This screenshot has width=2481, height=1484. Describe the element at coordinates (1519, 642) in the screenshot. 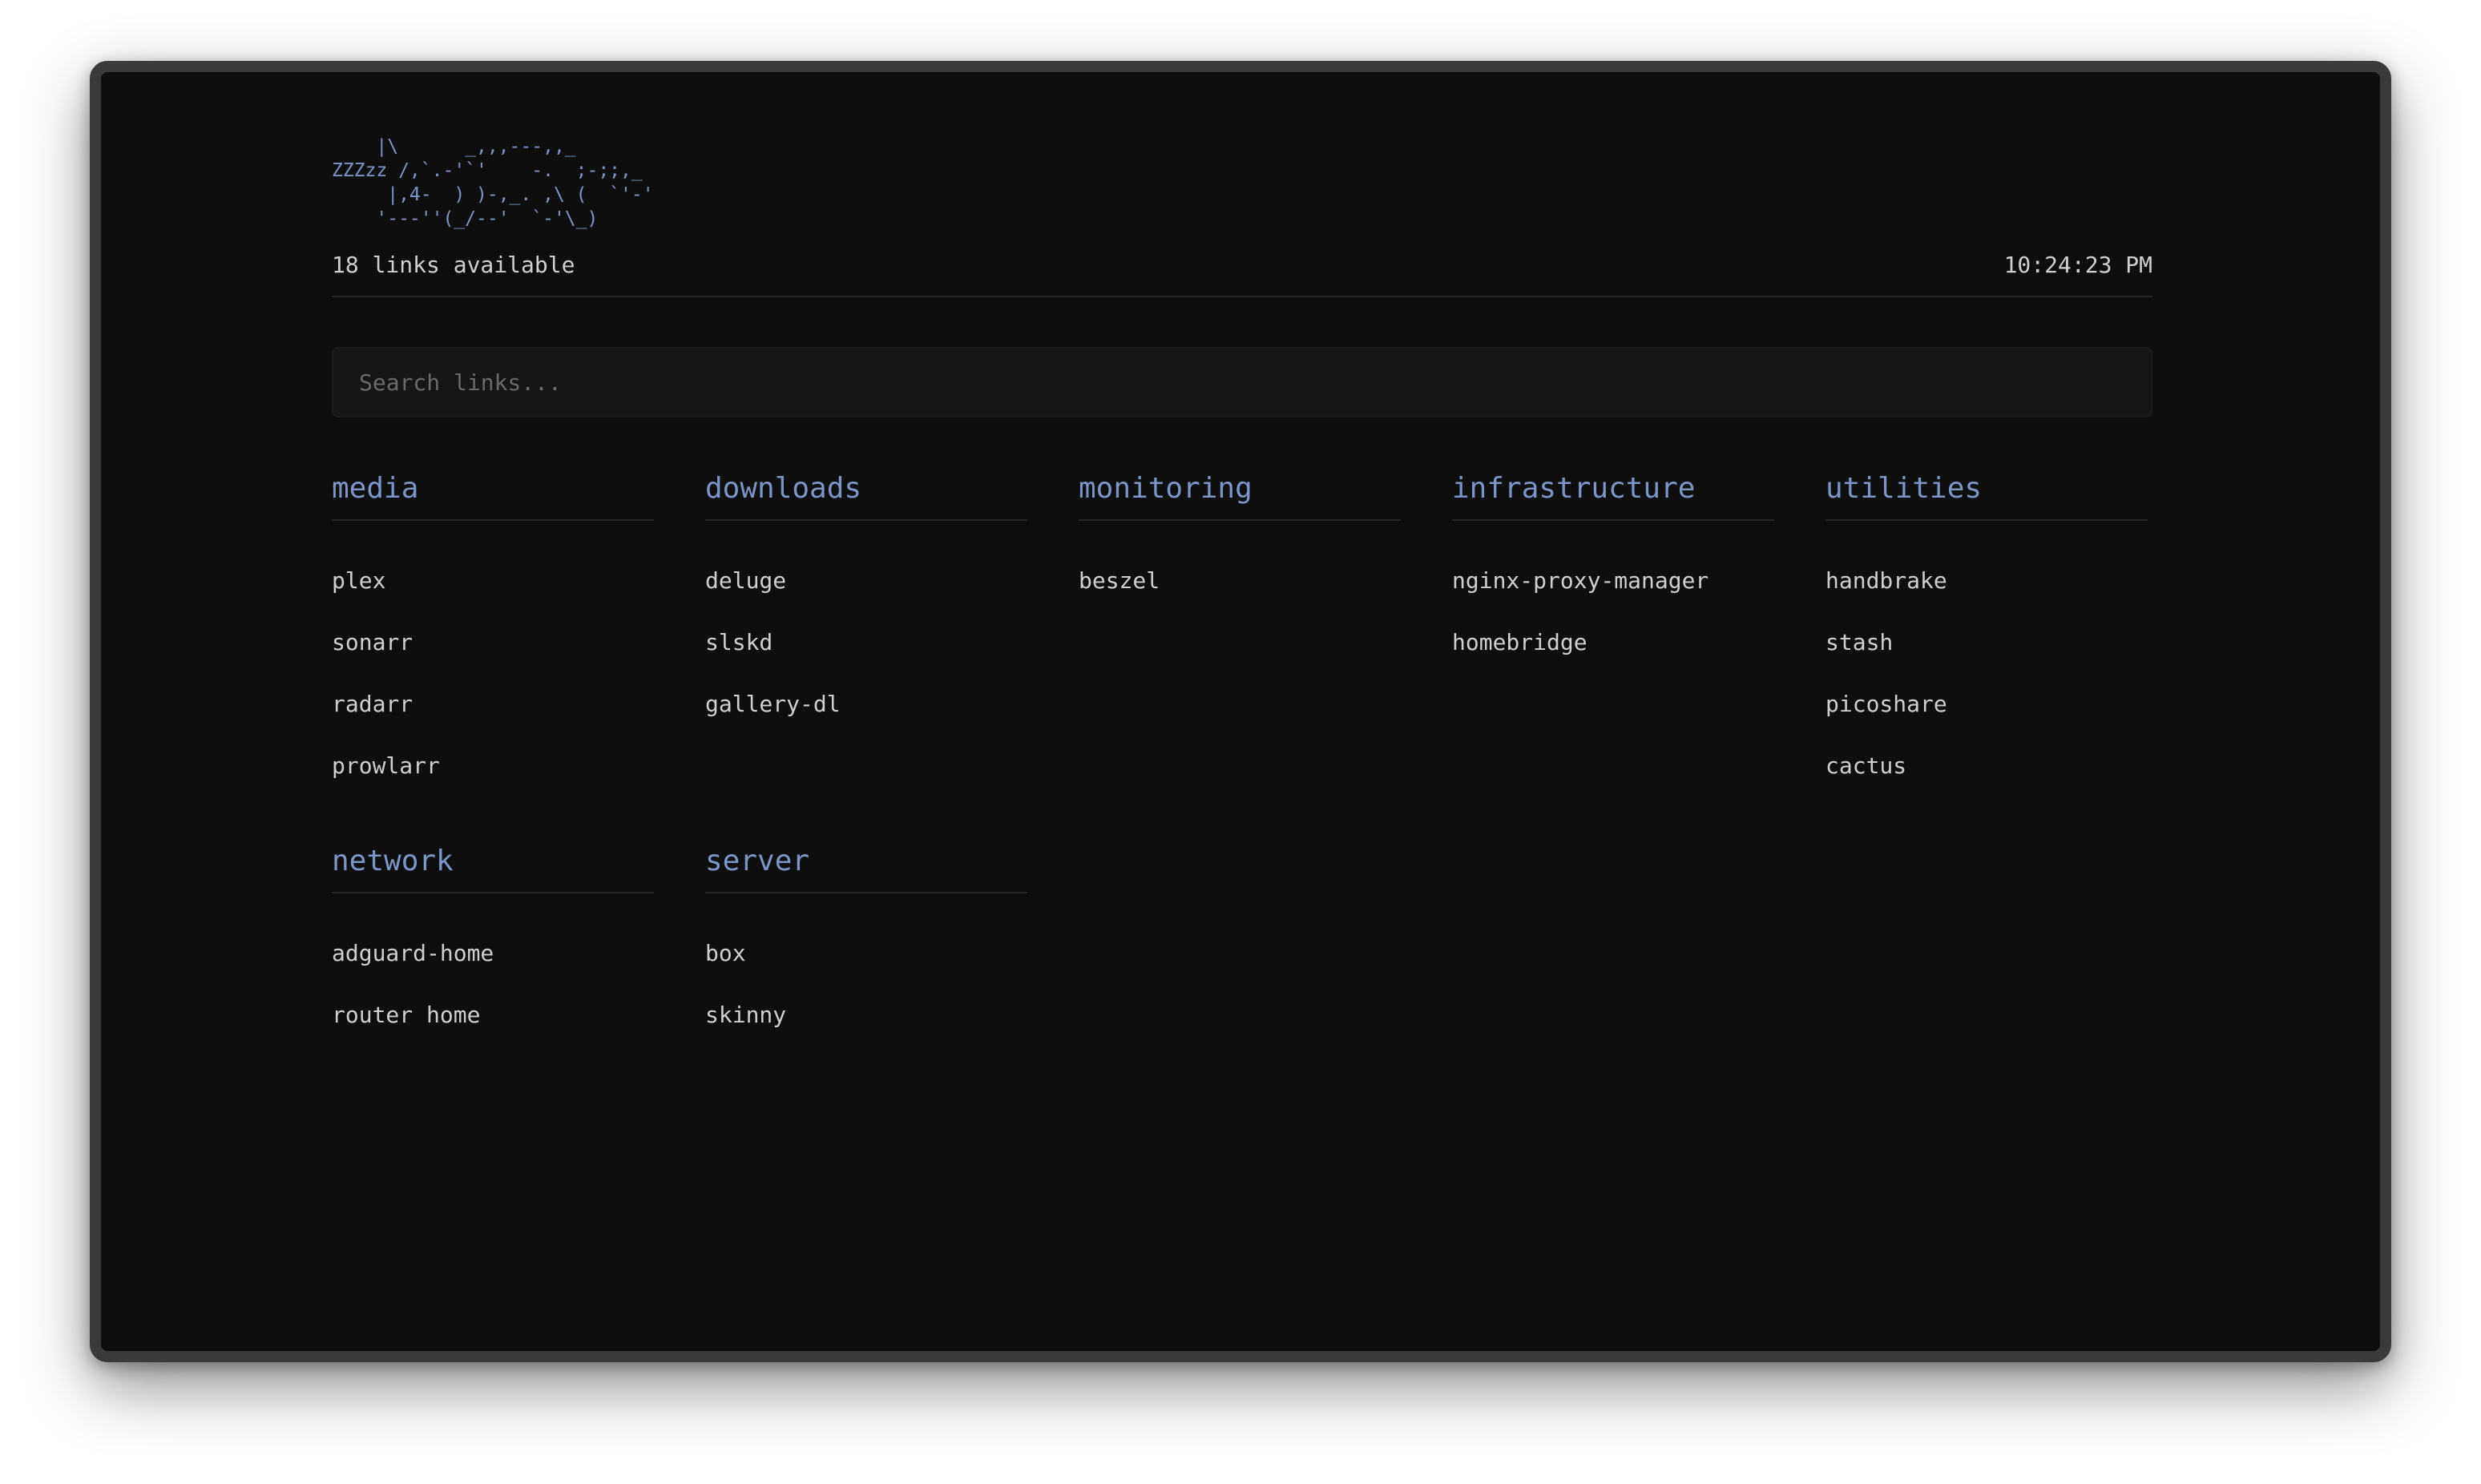

I see `link-homebridge: homebridge` at that location.